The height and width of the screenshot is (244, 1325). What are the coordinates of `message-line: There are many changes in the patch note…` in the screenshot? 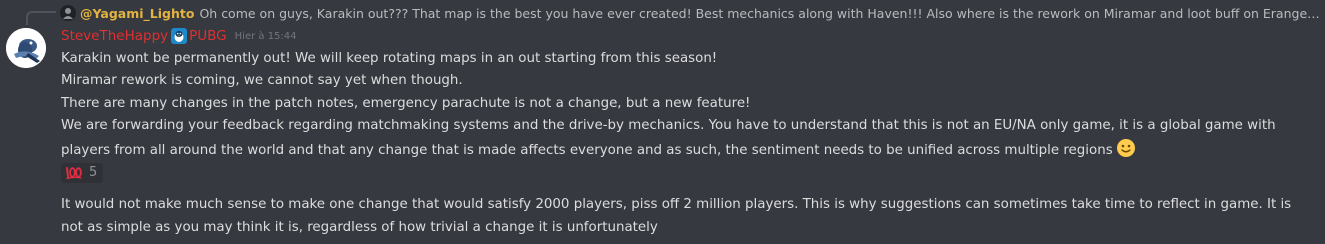 It's located at (406, 103).